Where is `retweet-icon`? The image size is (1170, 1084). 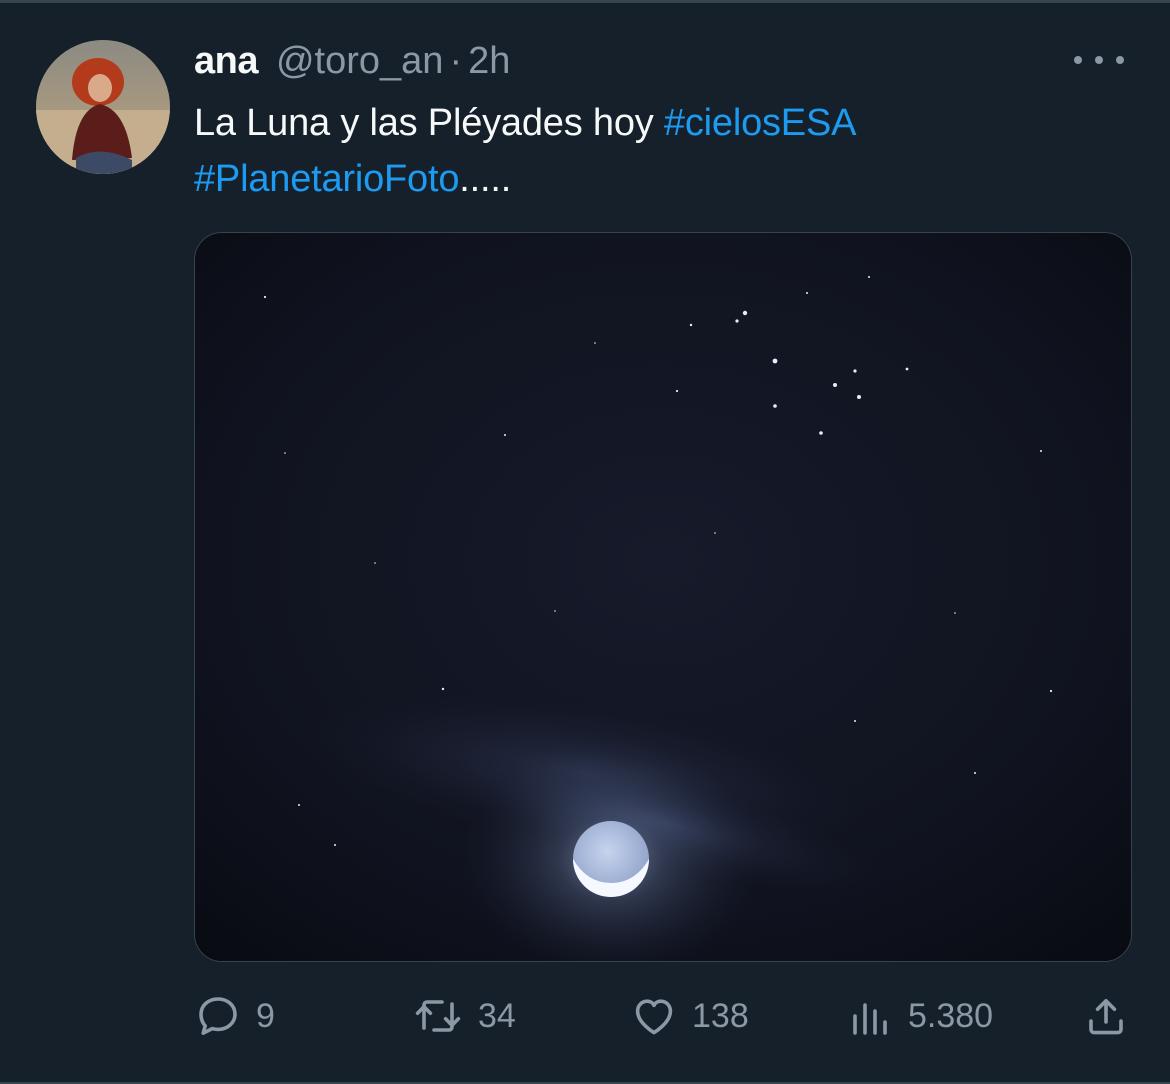
retweet-icon is located at coordinates (438, 1016).